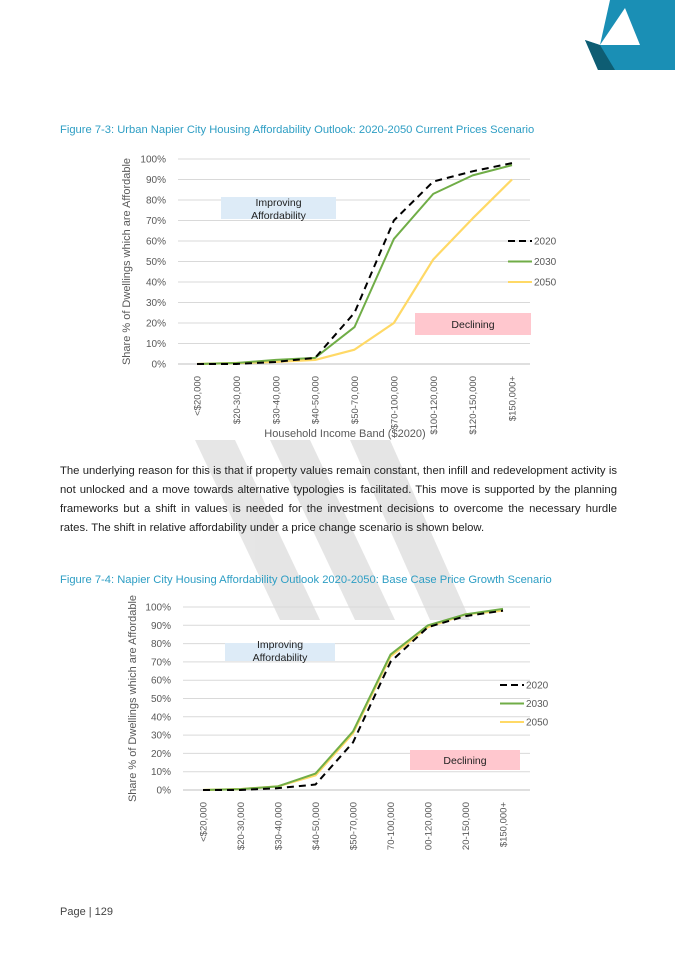 This screenshot has width=675, height=955. Describe the element at coordinates (344, 434) in the screenshot. I see `x-axis-label: Household Income Band ($2020)` at that location.